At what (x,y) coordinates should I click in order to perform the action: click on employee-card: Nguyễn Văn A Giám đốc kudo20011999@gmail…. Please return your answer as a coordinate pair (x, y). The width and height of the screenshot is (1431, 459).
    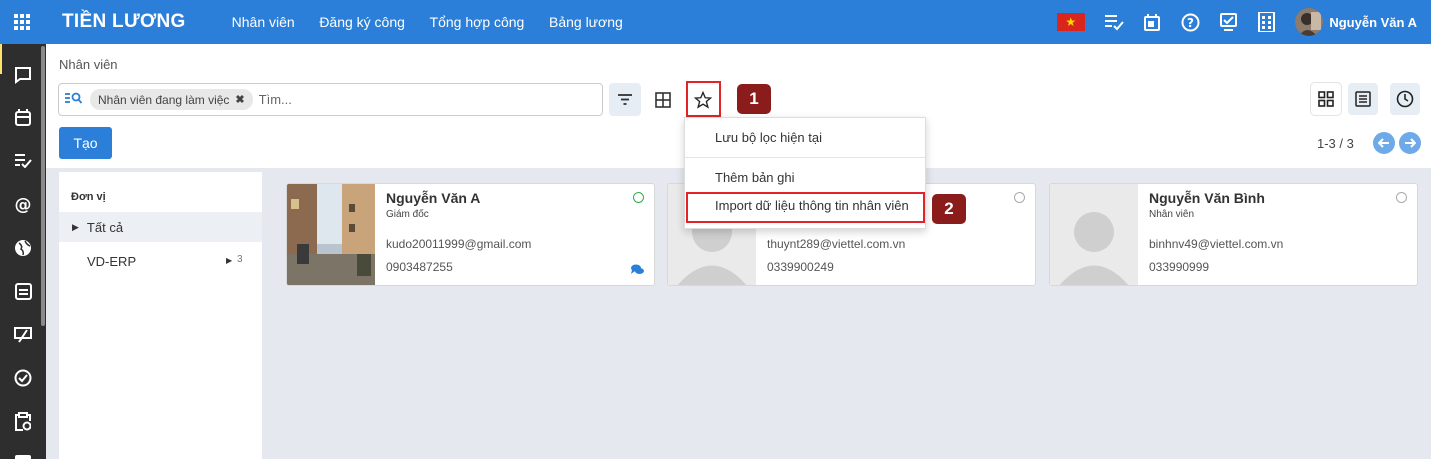
    Looking at the image, I should click on (470, 234).